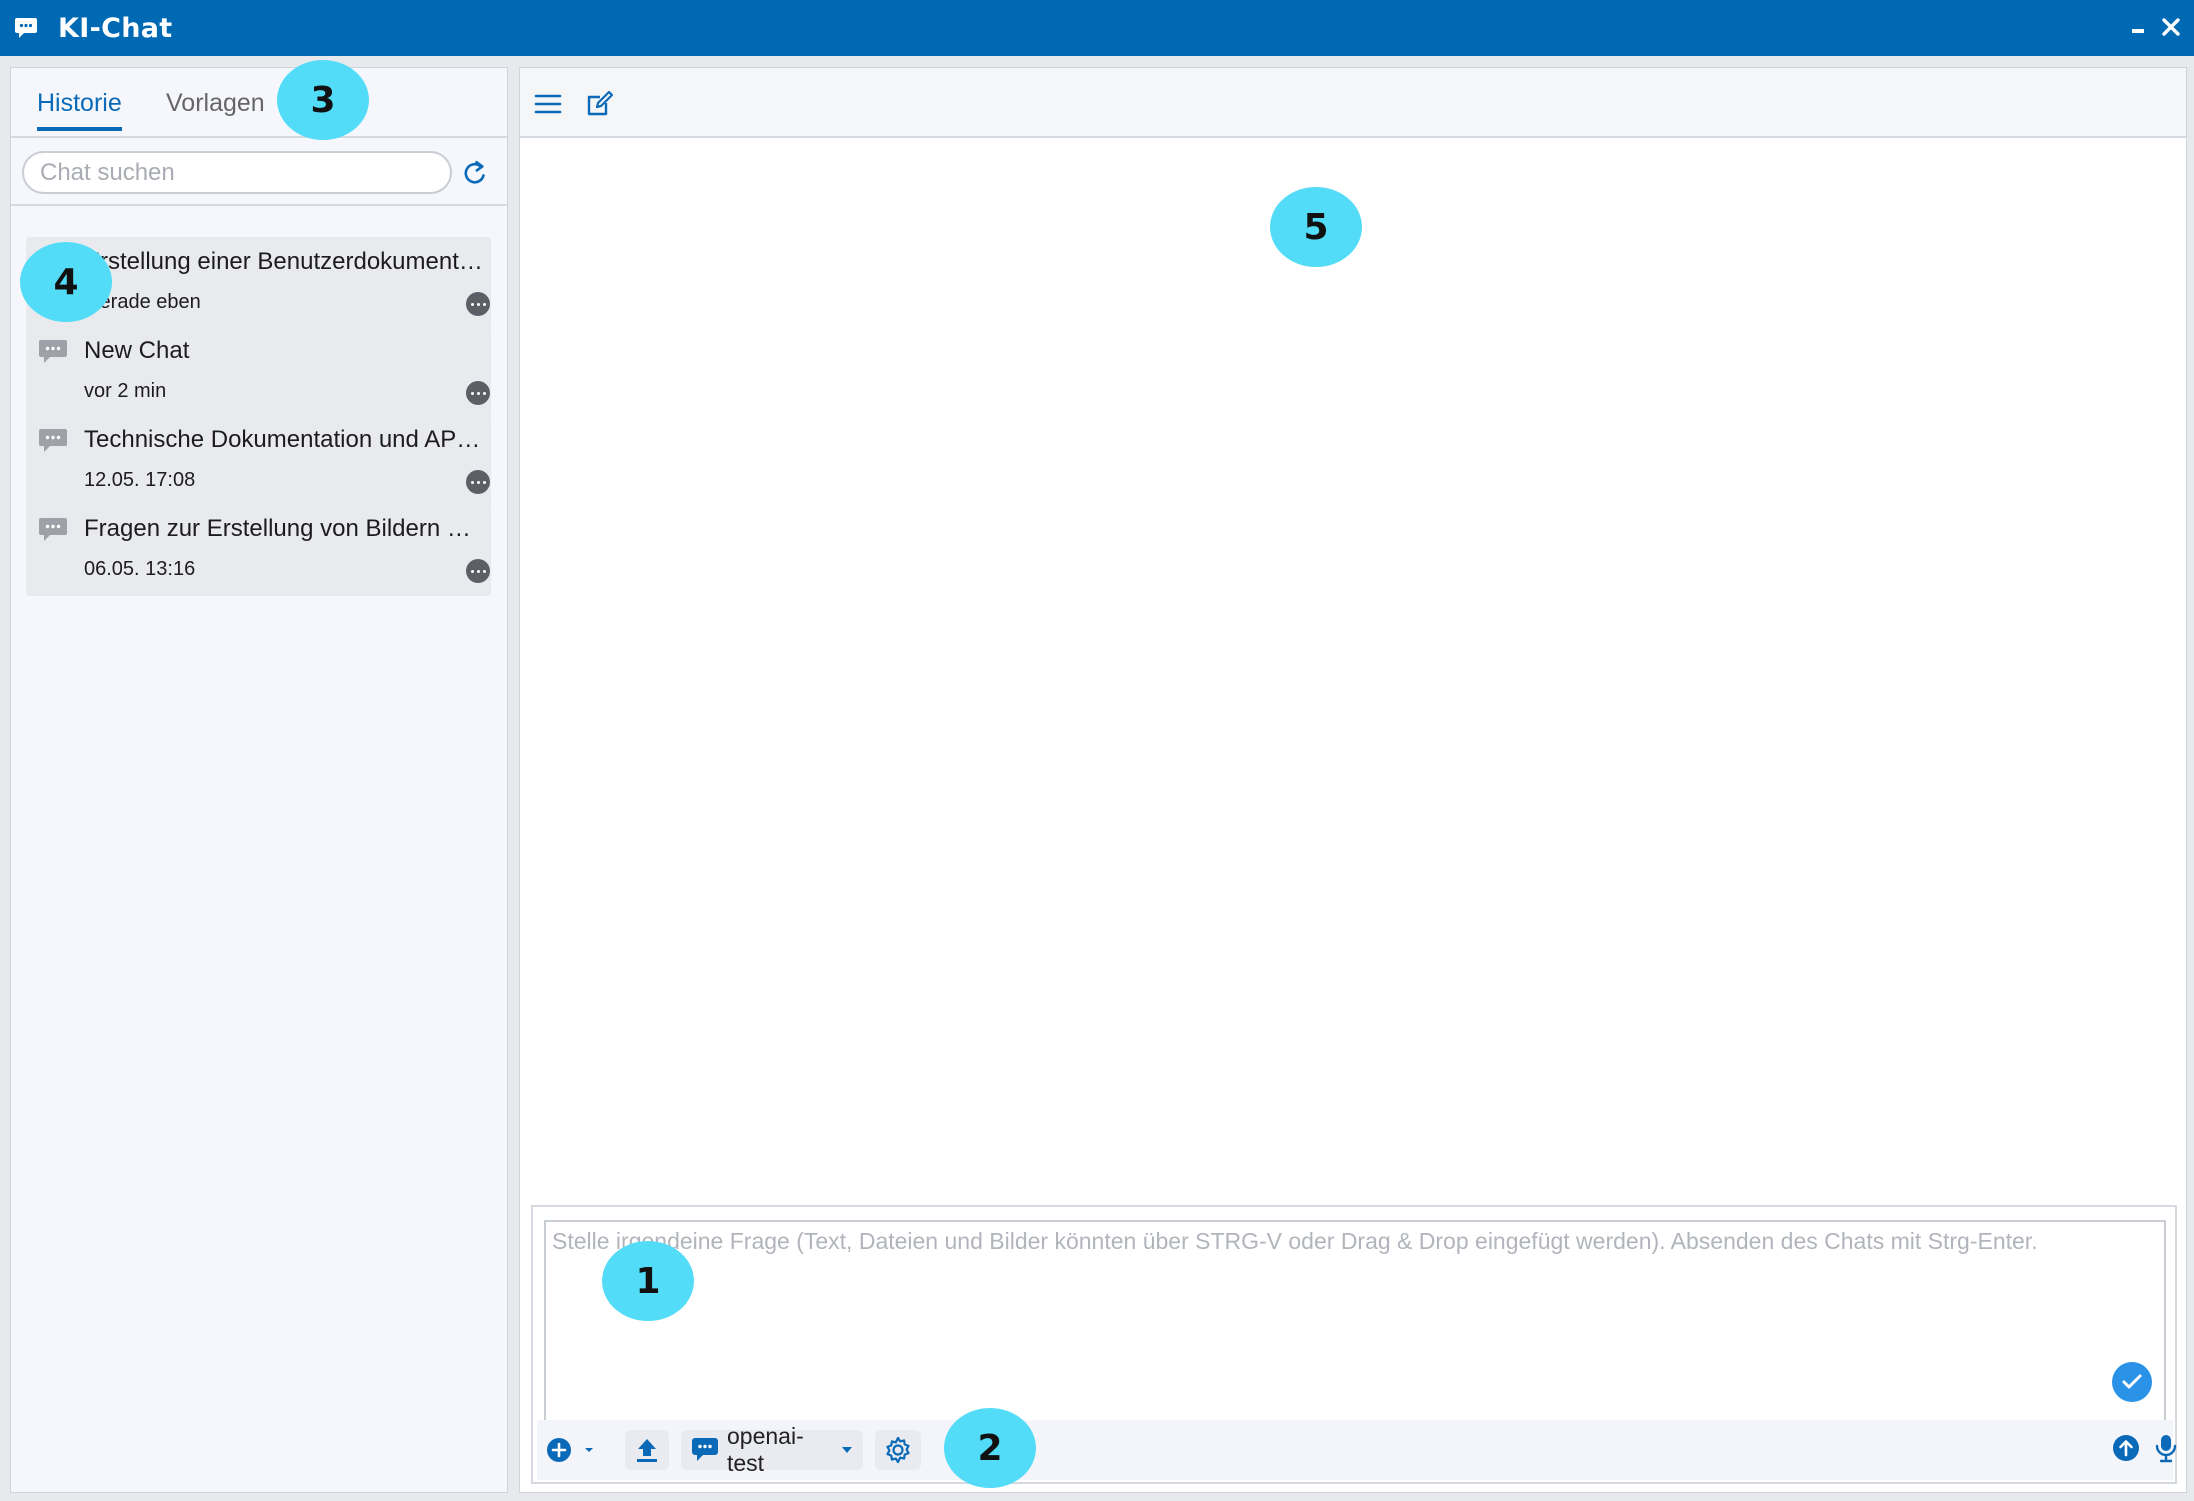 The height and width of the screenshot is (1501, 2194). I want to click on chat-timestamp: vor 2 min, so click(125, 391).